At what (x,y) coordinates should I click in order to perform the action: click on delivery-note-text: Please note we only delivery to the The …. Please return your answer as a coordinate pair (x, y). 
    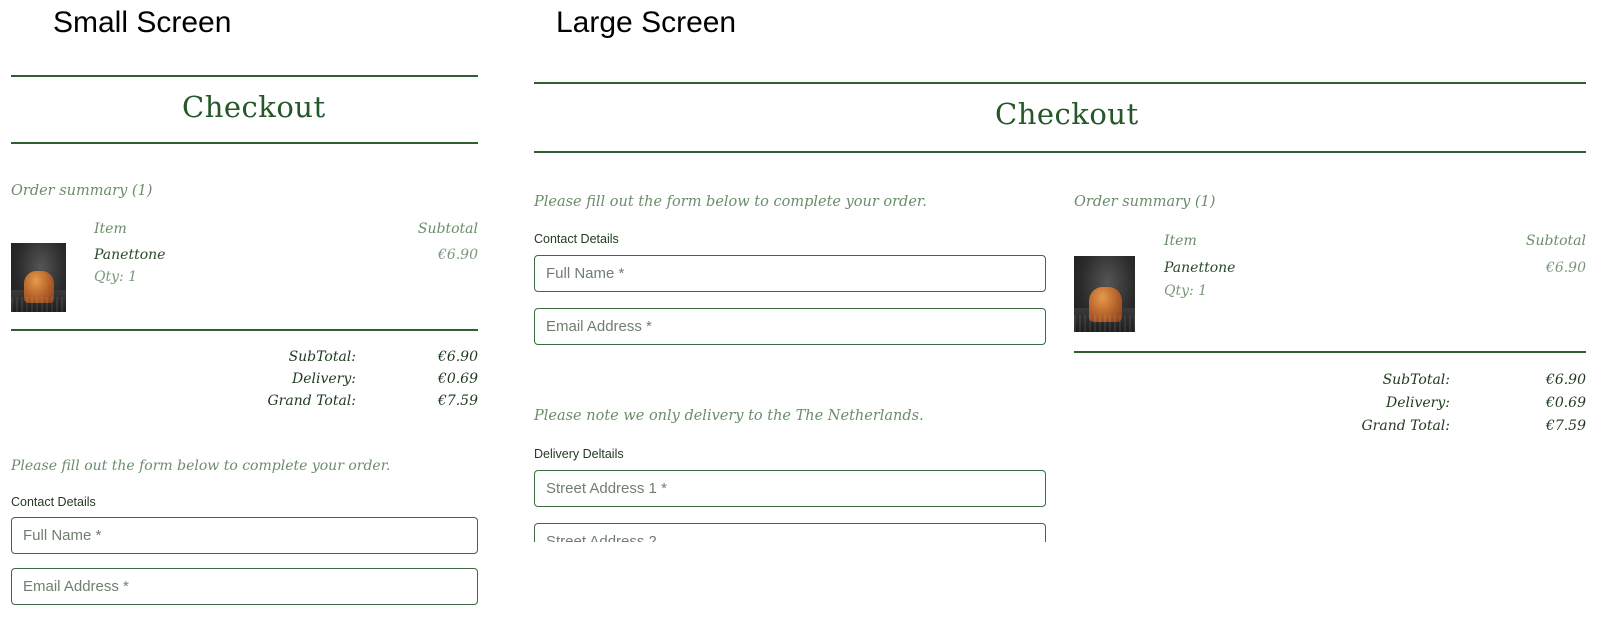
    Looking at the image, I should click on (729, 416).